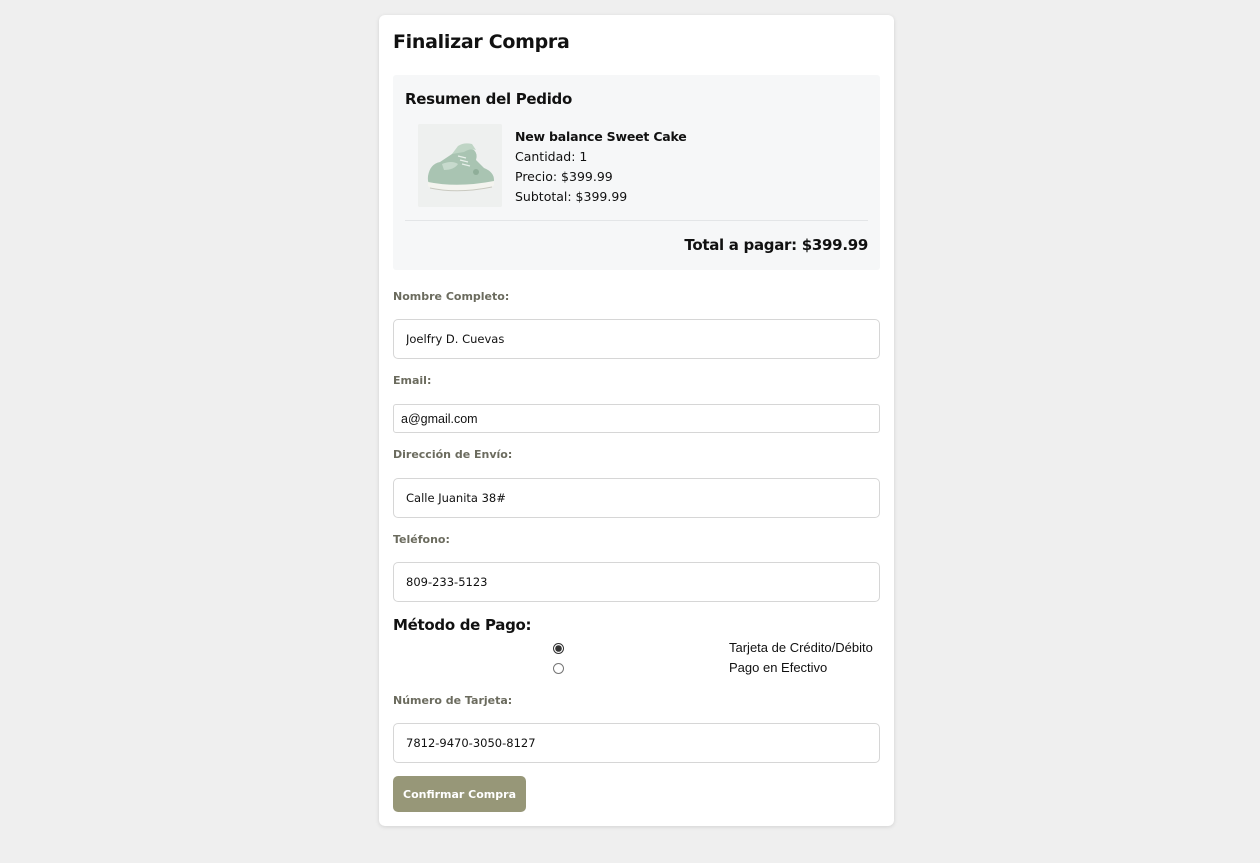  Describe the element at coordinates (421, 539) in the screenshot. I see `phone-label: Teléfono:` at that location.